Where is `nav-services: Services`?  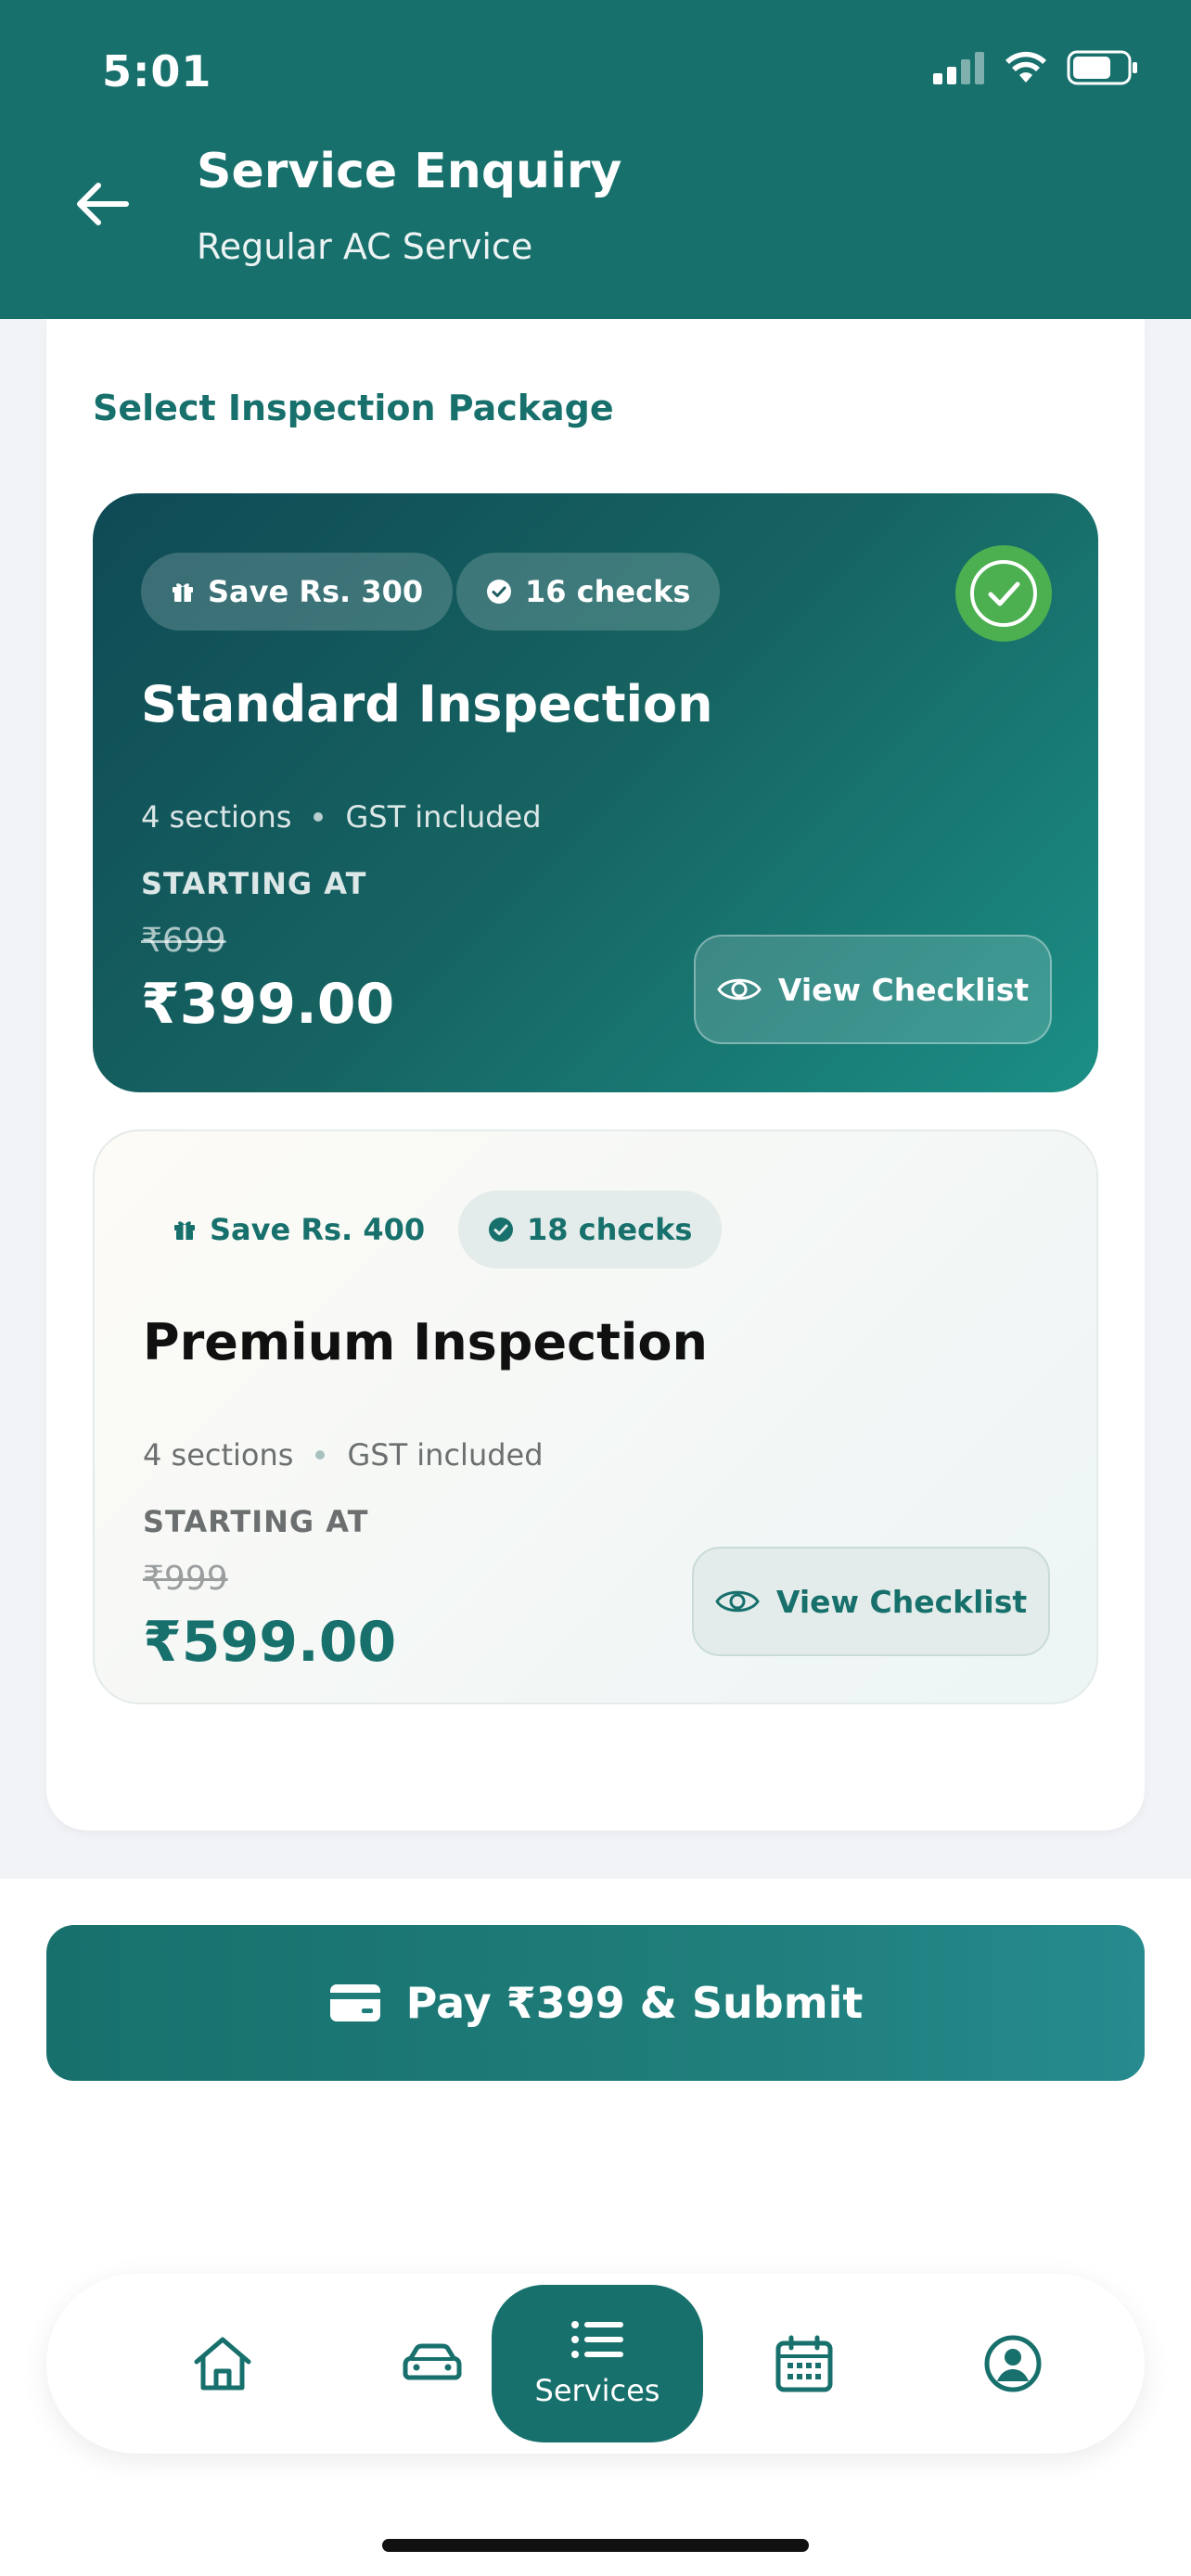 nav-services: Services is located at coordinates (597, 2364).